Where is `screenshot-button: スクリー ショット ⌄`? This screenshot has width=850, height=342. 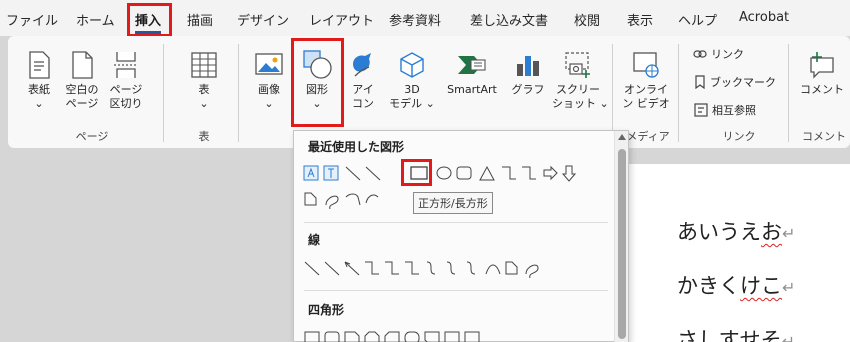
screenshot-button: スクリー ショット ⌄ is located at coordinates (580, 80).